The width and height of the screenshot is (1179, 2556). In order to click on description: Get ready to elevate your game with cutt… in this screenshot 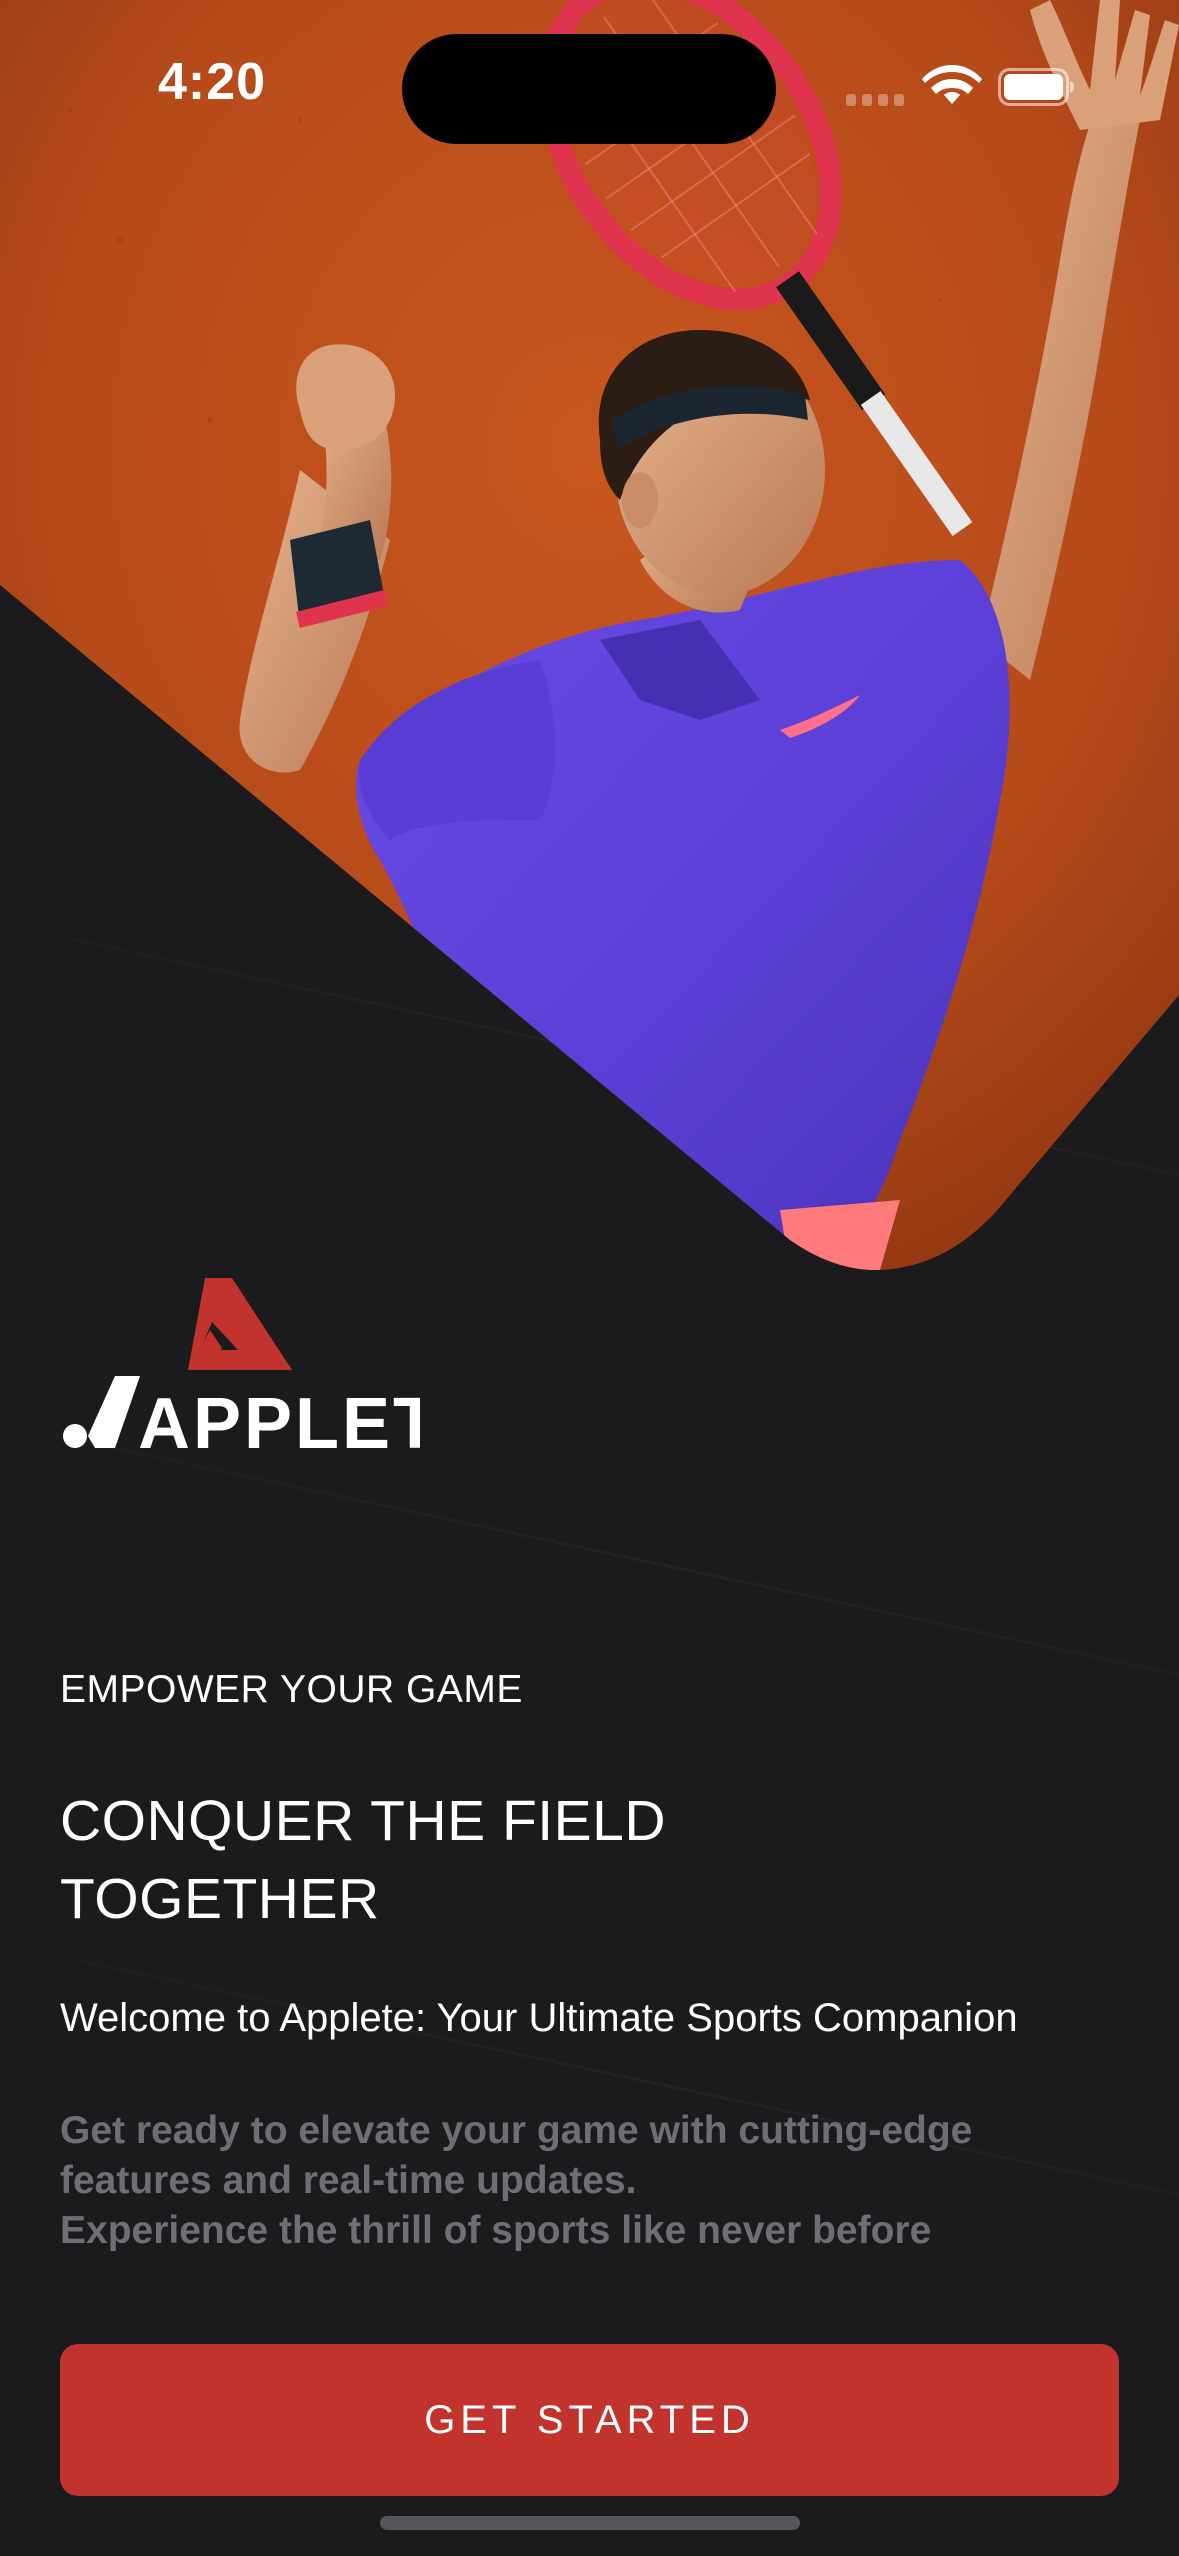, I will do `click(600, 2181)`.